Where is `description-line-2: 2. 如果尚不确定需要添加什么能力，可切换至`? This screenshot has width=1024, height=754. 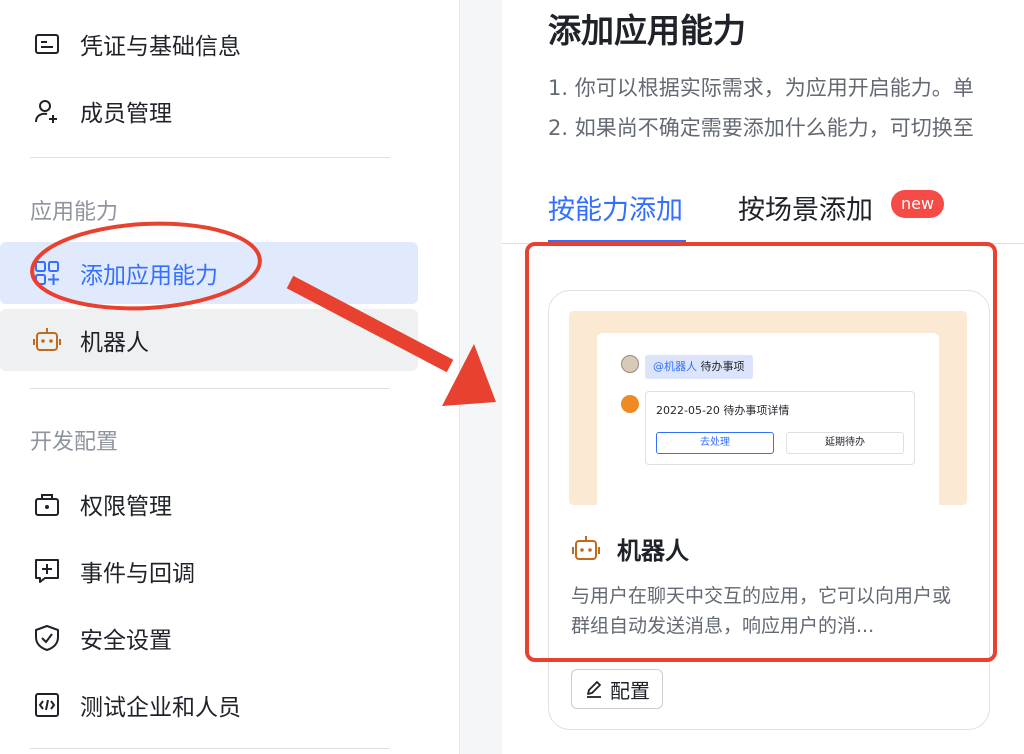
description-line-2: 2. 如果尚不确定需要添加什么能力，可切换至 is located at coordinates (761, 128).